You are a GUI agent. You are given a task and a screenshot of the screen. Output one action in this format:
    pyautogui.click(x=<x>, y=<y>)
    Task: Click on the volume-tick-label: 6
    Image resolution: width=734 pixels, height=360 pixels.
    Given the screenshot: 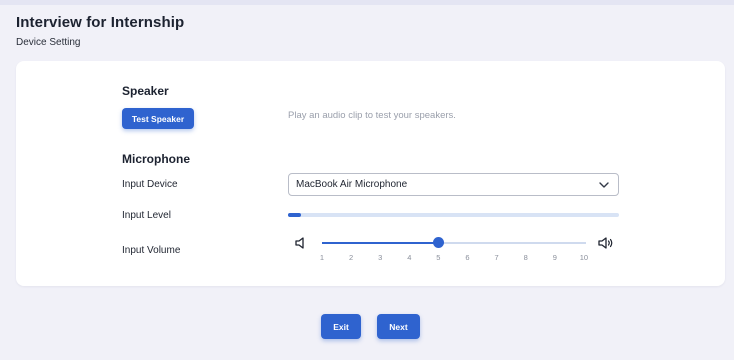 What is the action you would take?
    pyautogui.click(x=467, y=257)
    